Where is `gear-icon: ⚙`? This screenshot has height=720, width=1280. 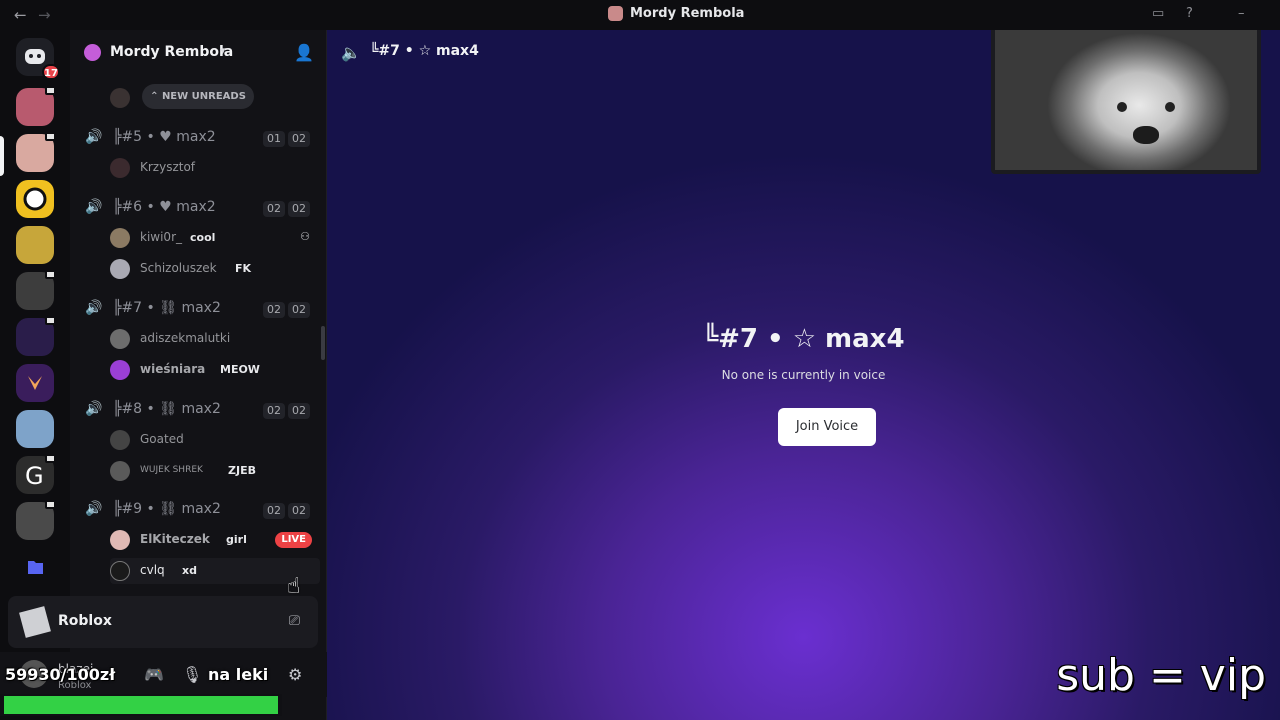
gear-icon: ⚙ is located at coordinates (295, 674).